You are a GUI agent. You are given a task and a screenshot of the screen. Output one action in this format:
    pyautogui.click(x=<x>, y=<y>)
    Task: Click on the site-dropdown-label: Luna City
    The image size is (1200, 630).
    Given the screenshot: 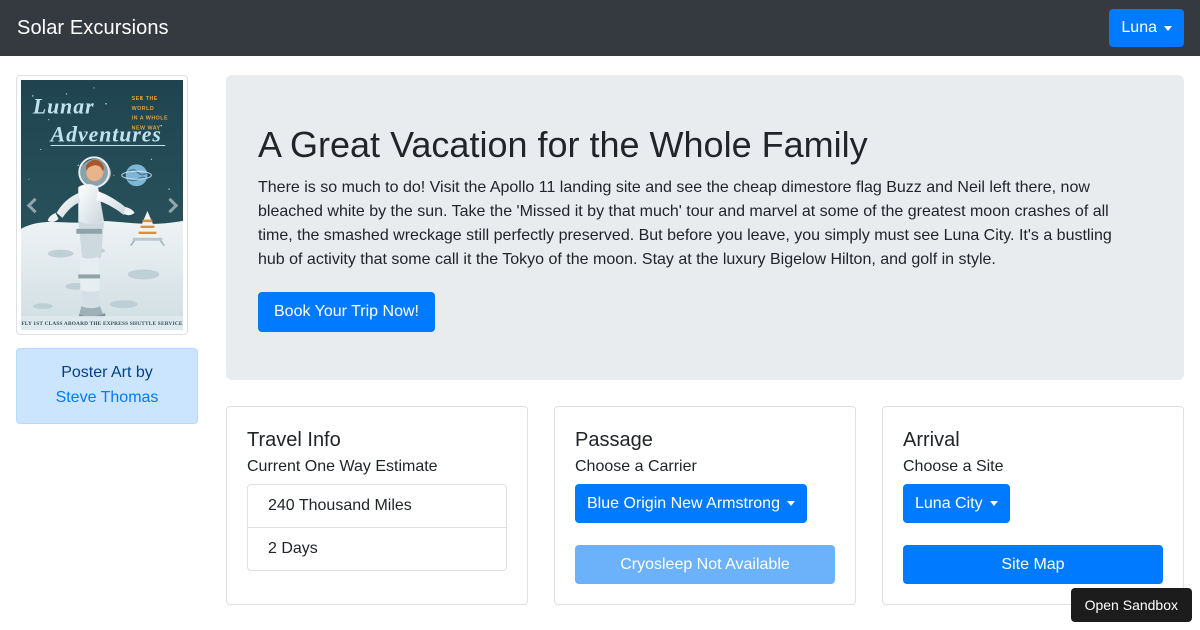 What is the action you would take?
    pyautogui.click(x=949, y=503)
    